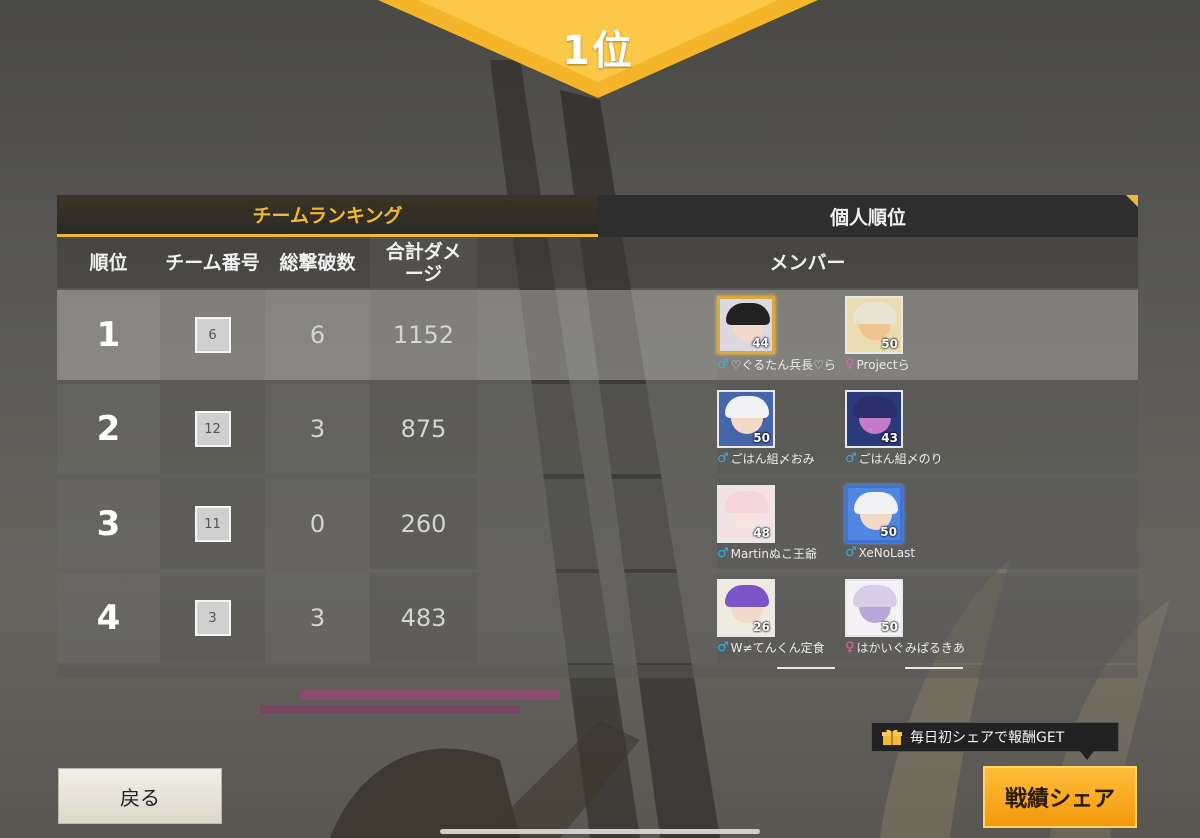 This screenshot has height=838, width=1200. I want to click on member-name: W≠てんくん定食, so click(777, 648).